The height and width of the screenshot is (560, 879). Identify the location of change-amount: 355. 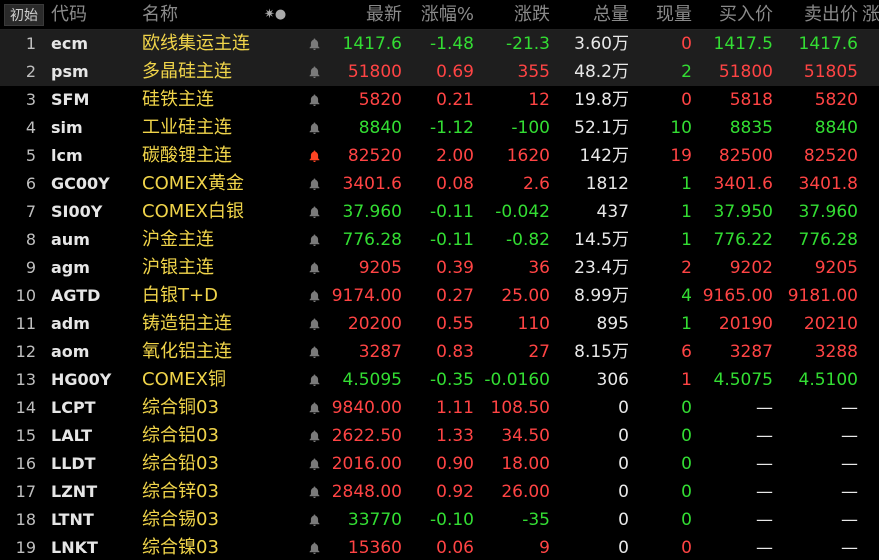
(533, 72).